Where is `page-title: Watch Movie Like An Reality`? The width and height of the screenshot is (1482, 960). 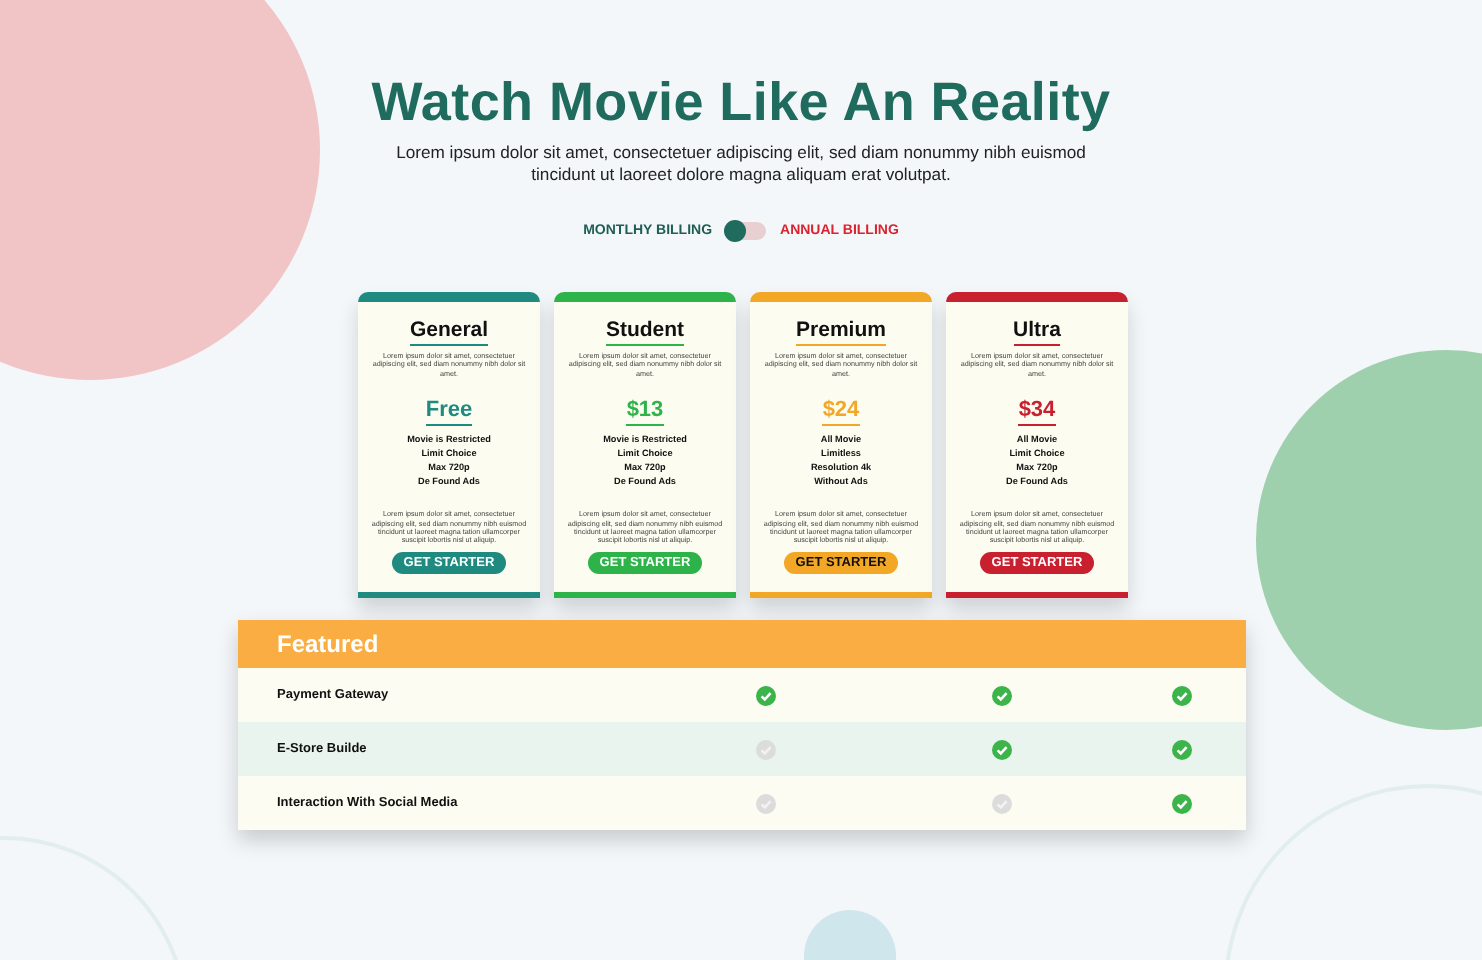 page-title: Watch Movie Like An Reality is located at coordinates (741, 103).